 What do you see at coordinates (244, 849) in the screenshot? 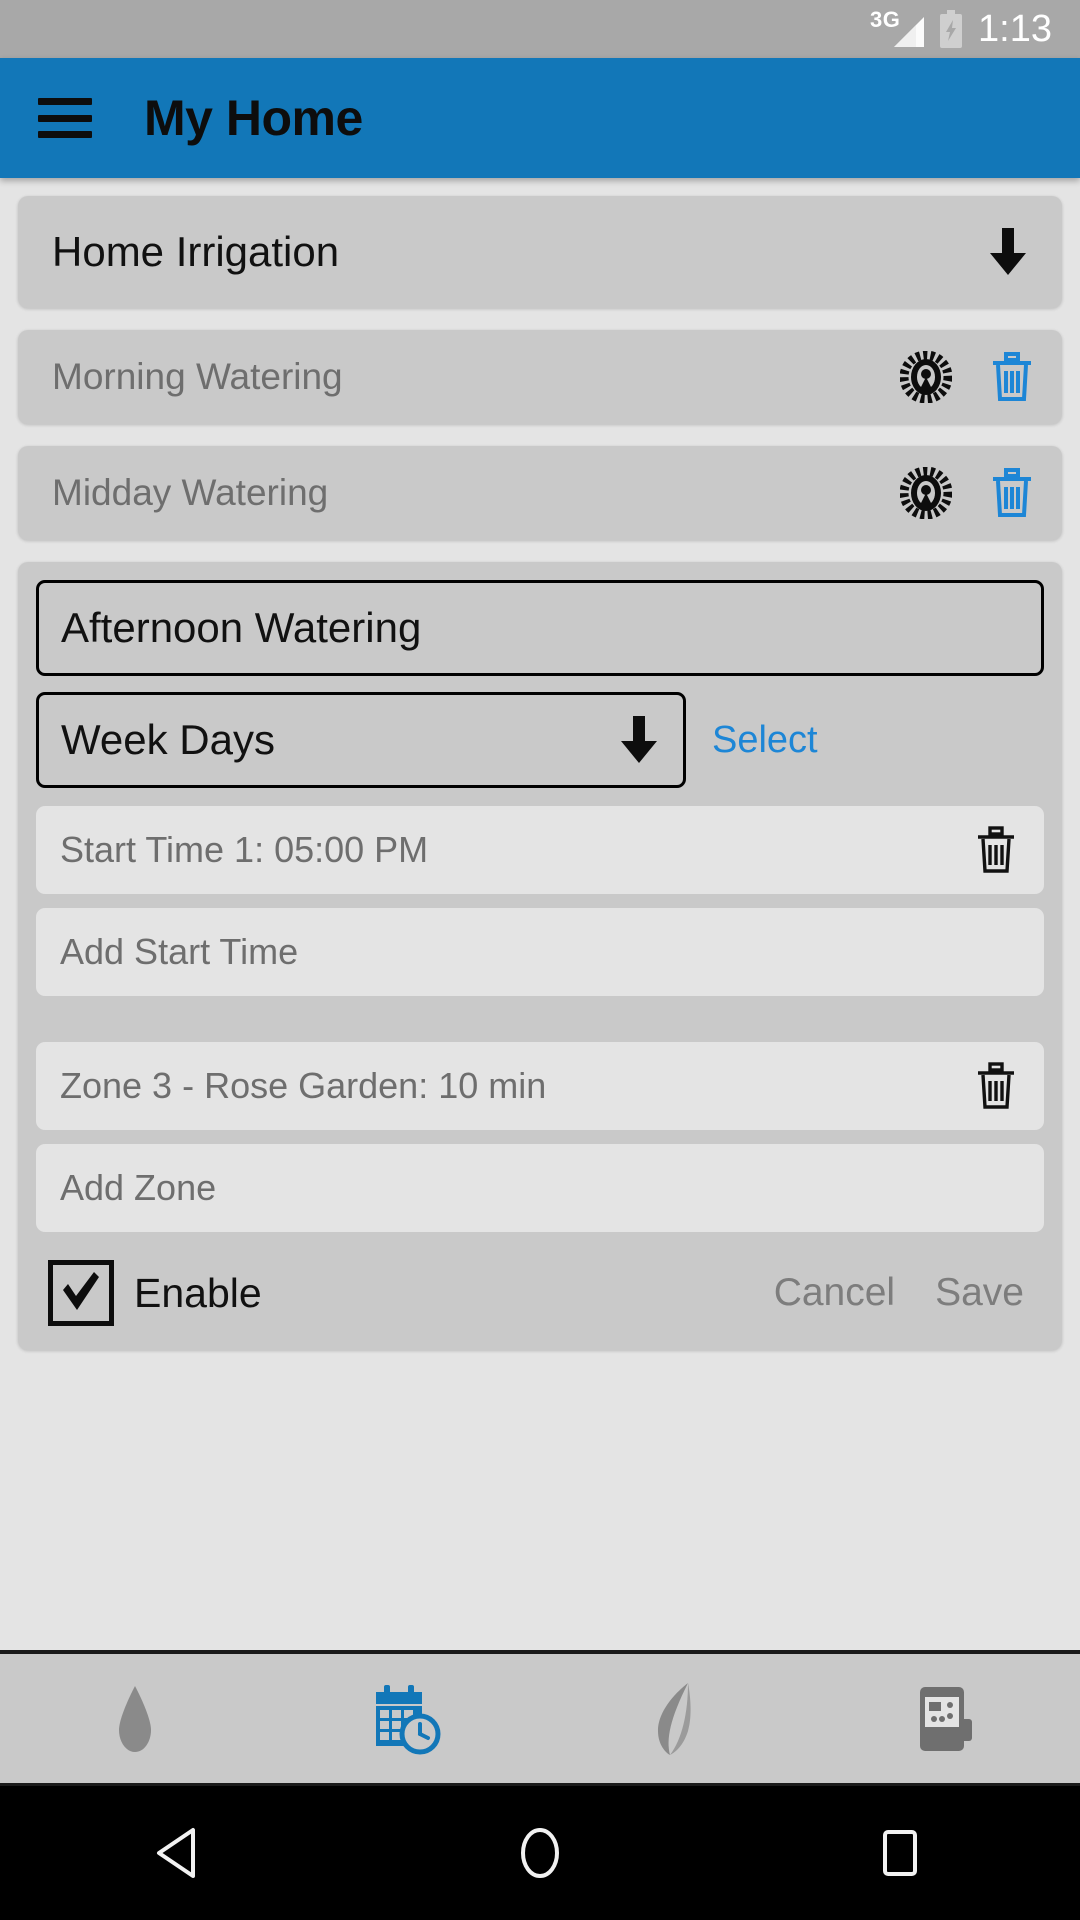
I see `start-time-label: Start Time 1: 05:00 PM` at bounding box center [244, 849].